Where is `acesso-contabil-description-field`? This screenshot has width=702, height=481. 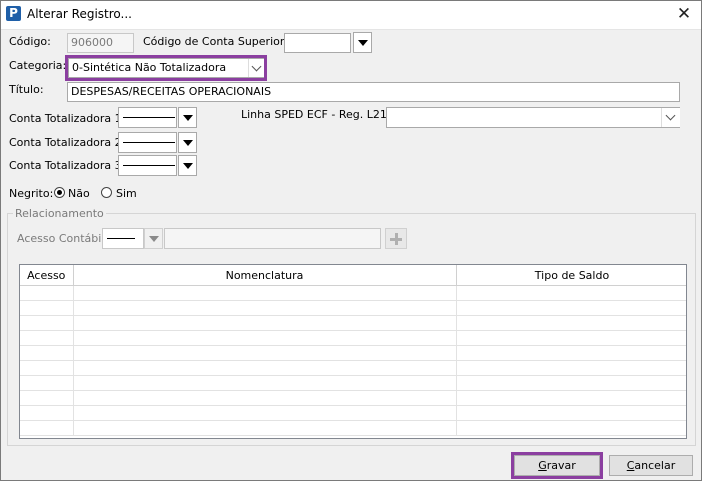
acesso-contabil-description-field is located at coordinates (272, 238).